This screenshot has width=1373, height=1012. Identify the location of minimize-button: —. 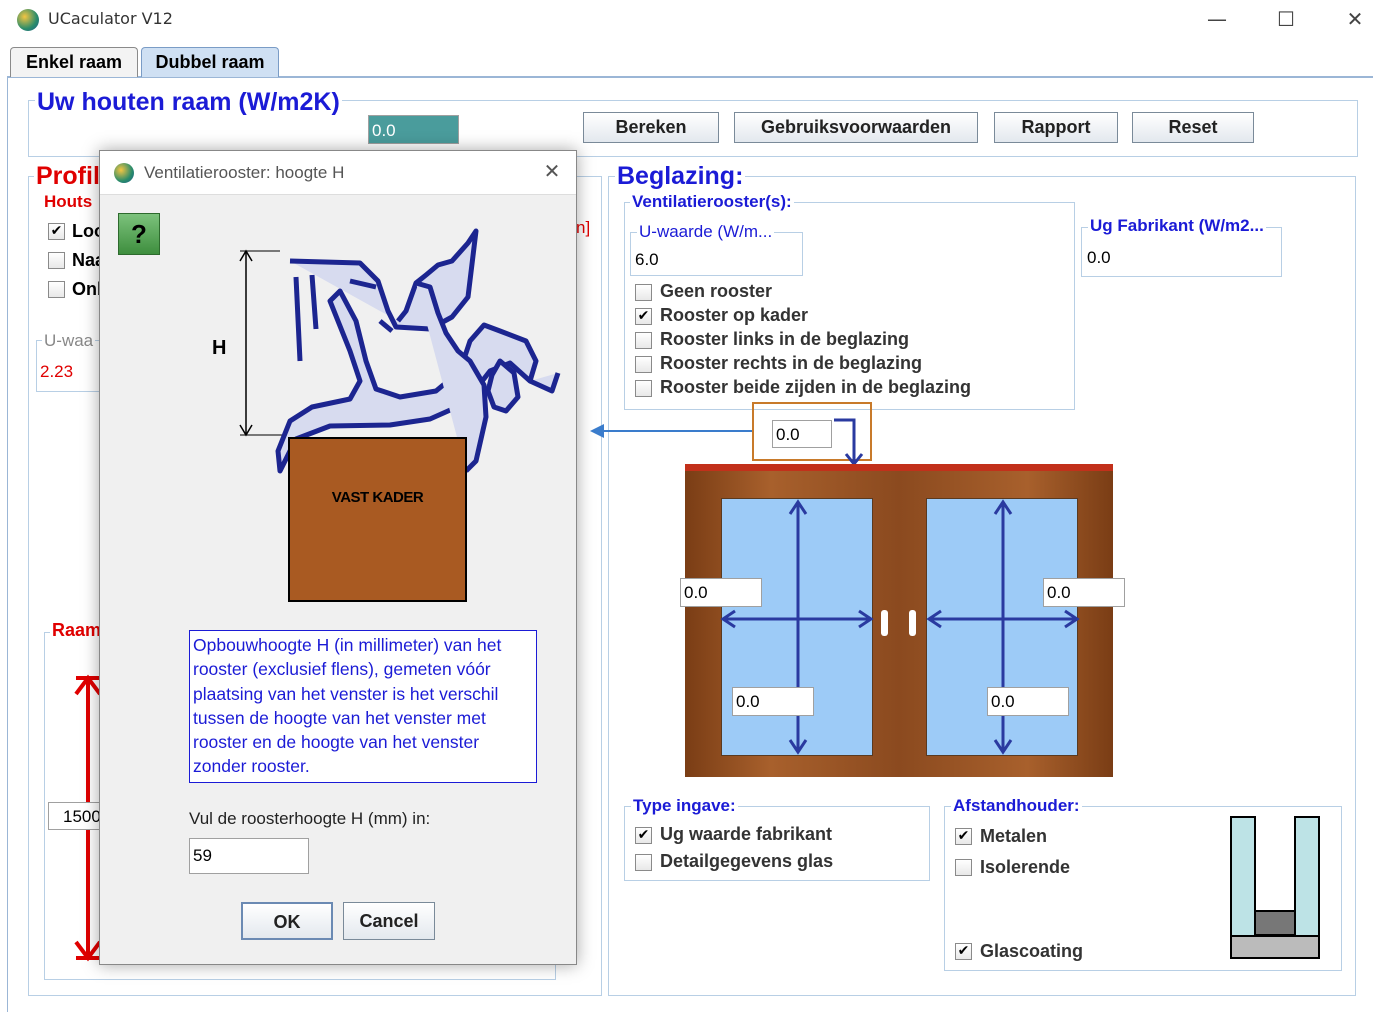
(1217, 19).